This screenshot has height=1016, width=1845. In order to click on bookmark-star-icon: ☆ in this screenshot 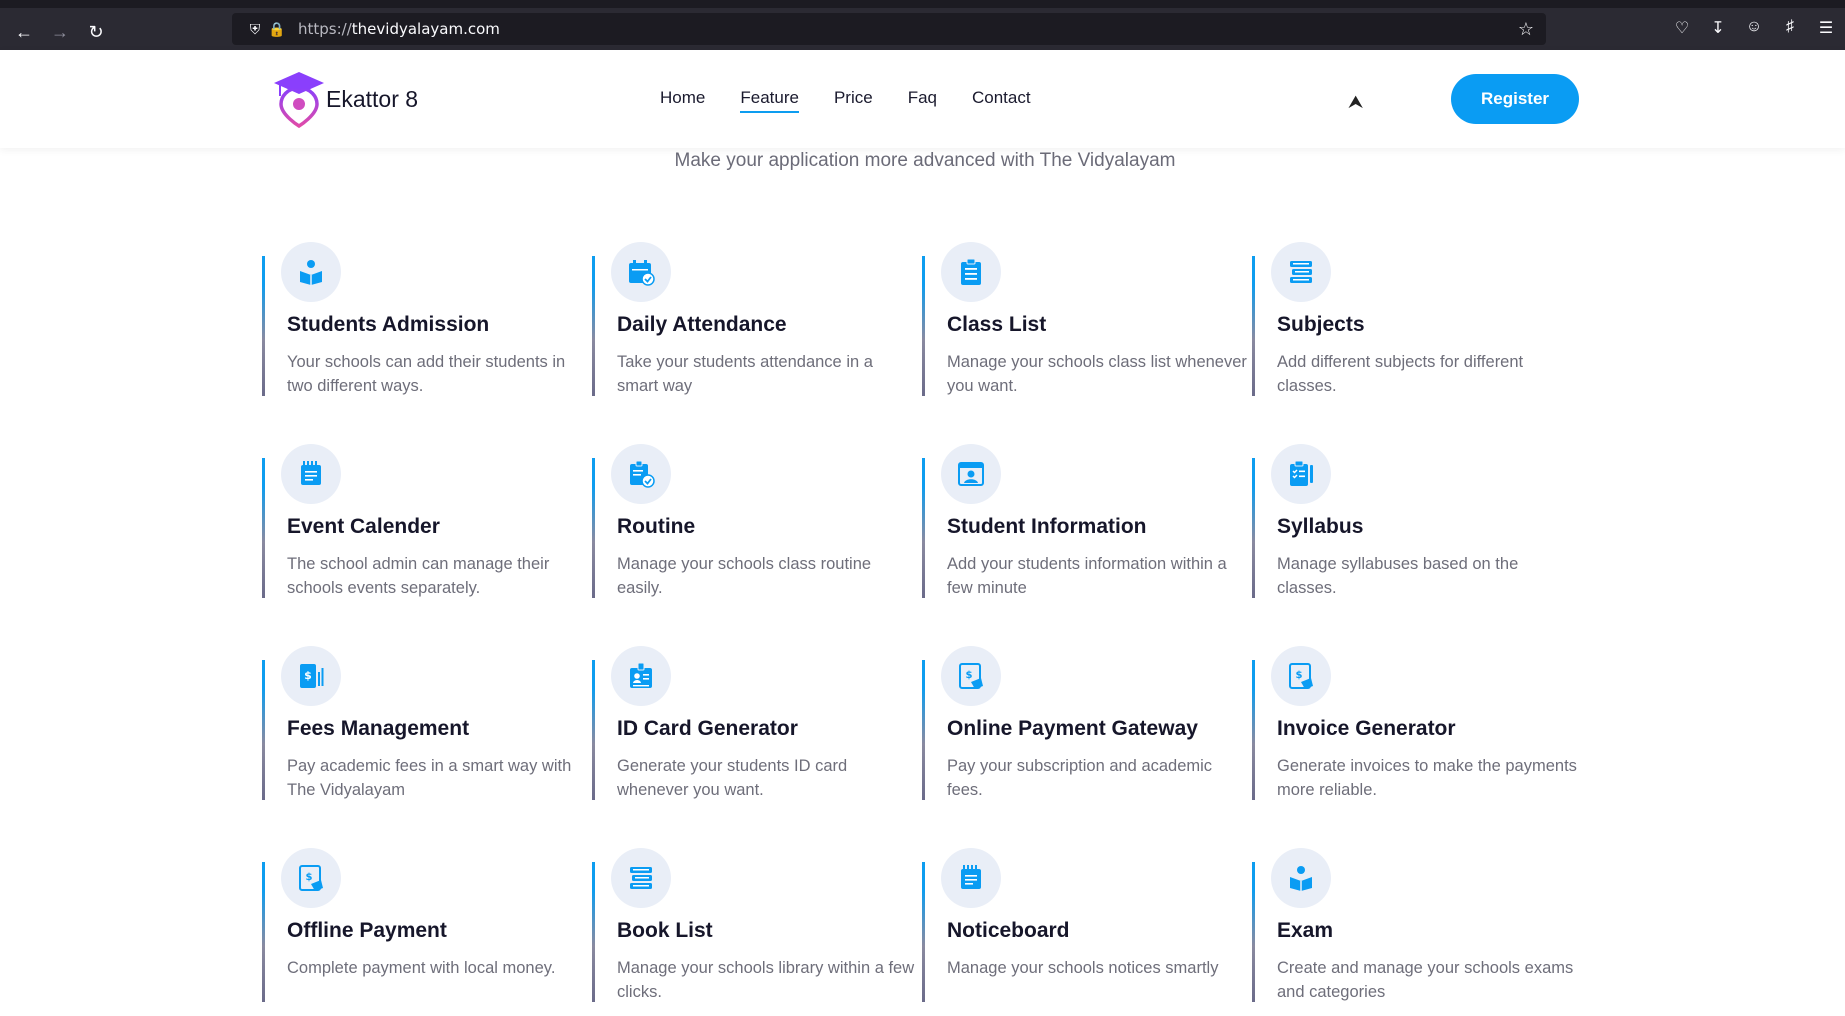, I will do `click(1526, 29)`.